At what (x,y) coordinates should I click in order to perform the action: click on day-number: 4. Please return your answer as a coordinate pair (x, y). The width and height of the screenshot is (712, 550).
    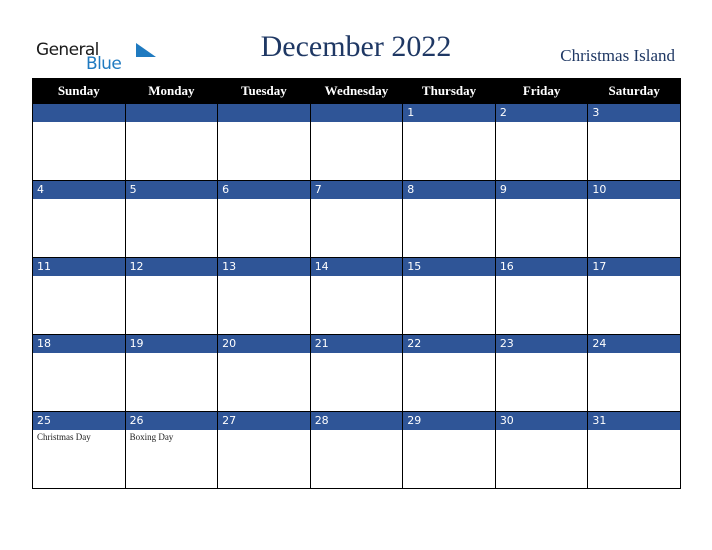
    Looking at the image, I should click on (79, 190).